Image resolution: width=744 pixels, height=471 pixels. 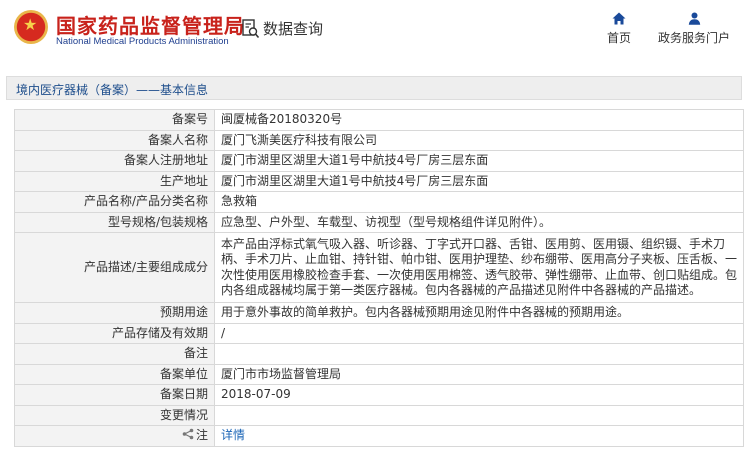 I want to click on note-label-cell: 注, so click(x=114, y=436).